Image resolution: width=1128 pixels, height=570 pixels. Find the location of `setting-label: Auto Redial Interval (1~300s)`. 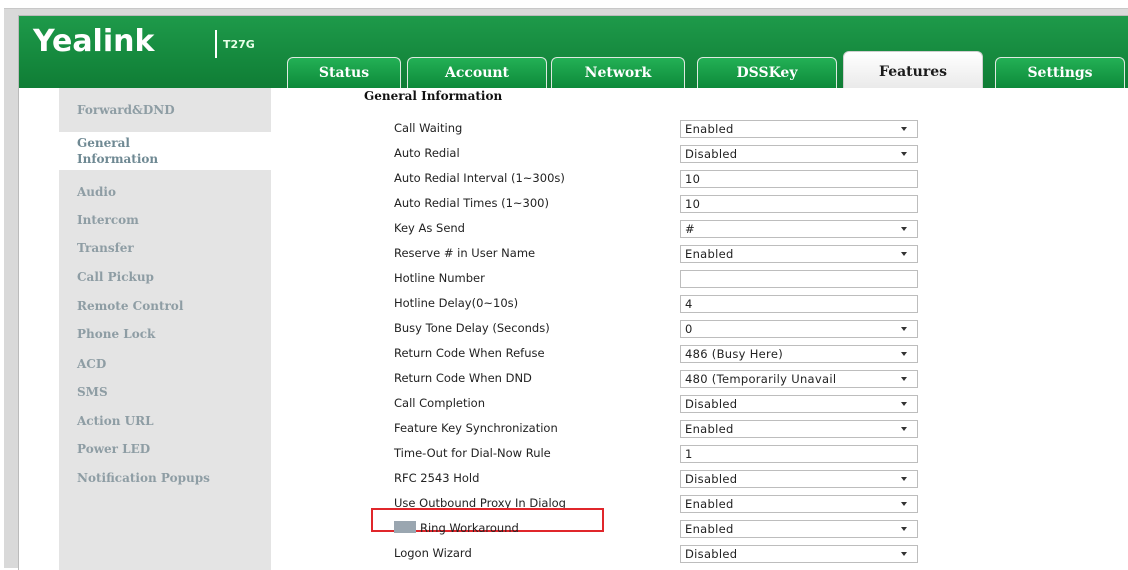

setting-label: Auto Redial Interval (1~300s) is located at coordinates (479, 178).